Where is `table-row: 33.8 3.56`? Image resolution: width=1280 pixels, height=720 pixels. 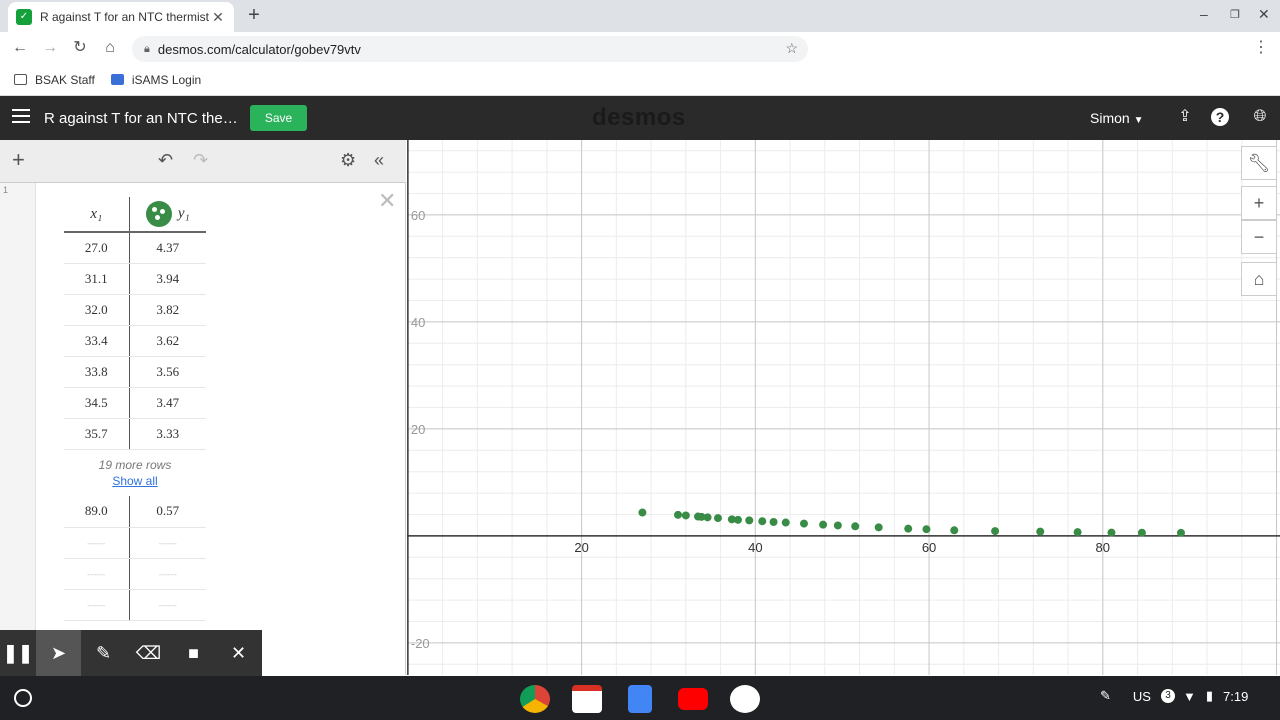
table-row: 33.8 3.56 is located at coordinates (135, 372).